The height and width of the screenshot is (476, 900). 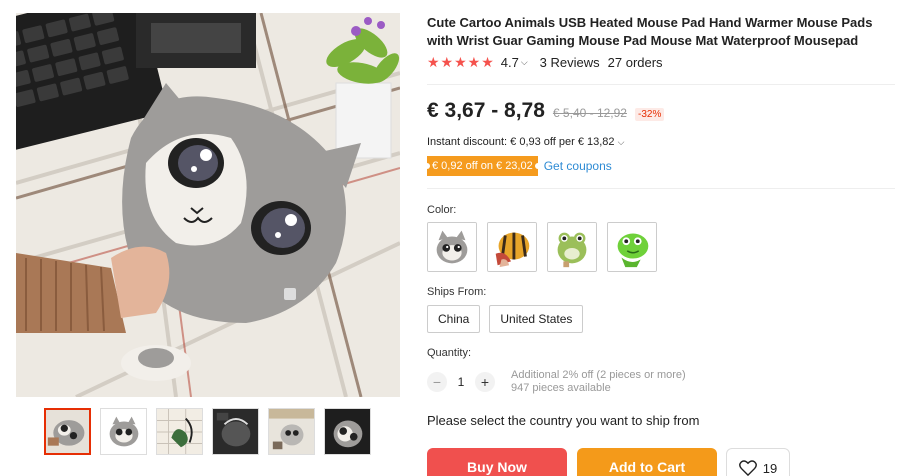 I want to click on ships-from-label: Ships From:, so click(x=457, y=292).